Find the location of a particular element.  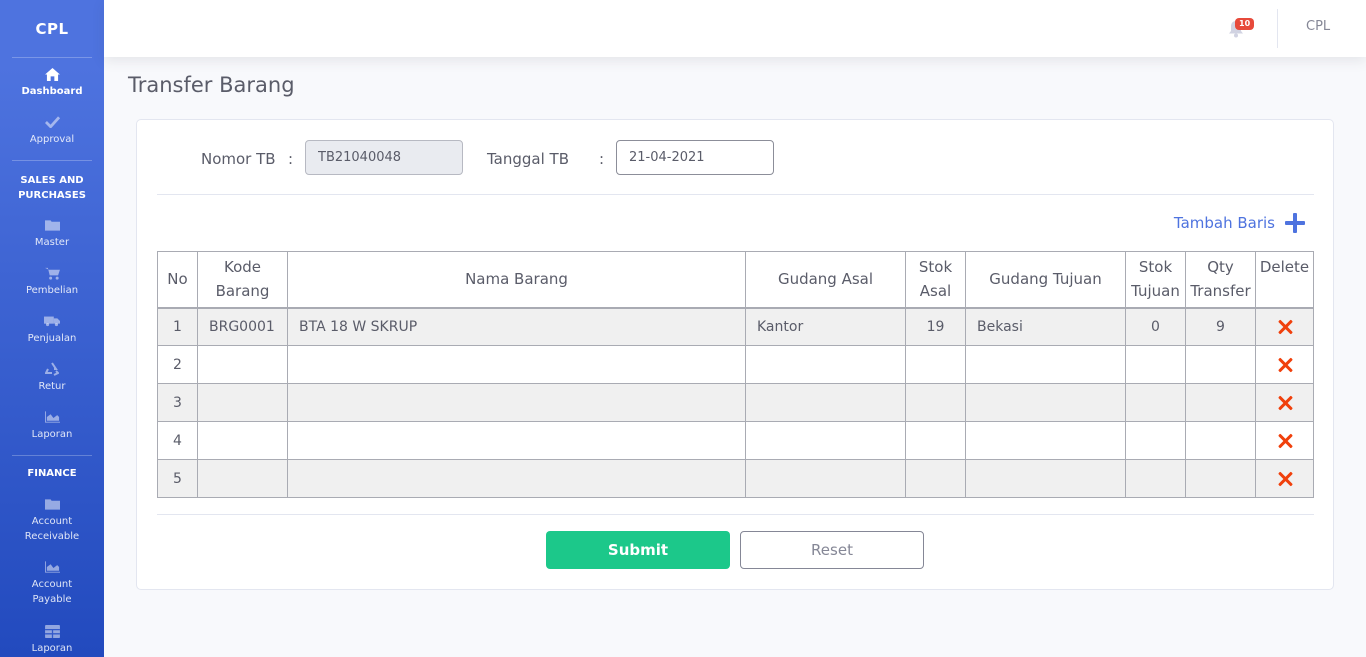

nomor-tb-input is located at coordinates (384, 157).